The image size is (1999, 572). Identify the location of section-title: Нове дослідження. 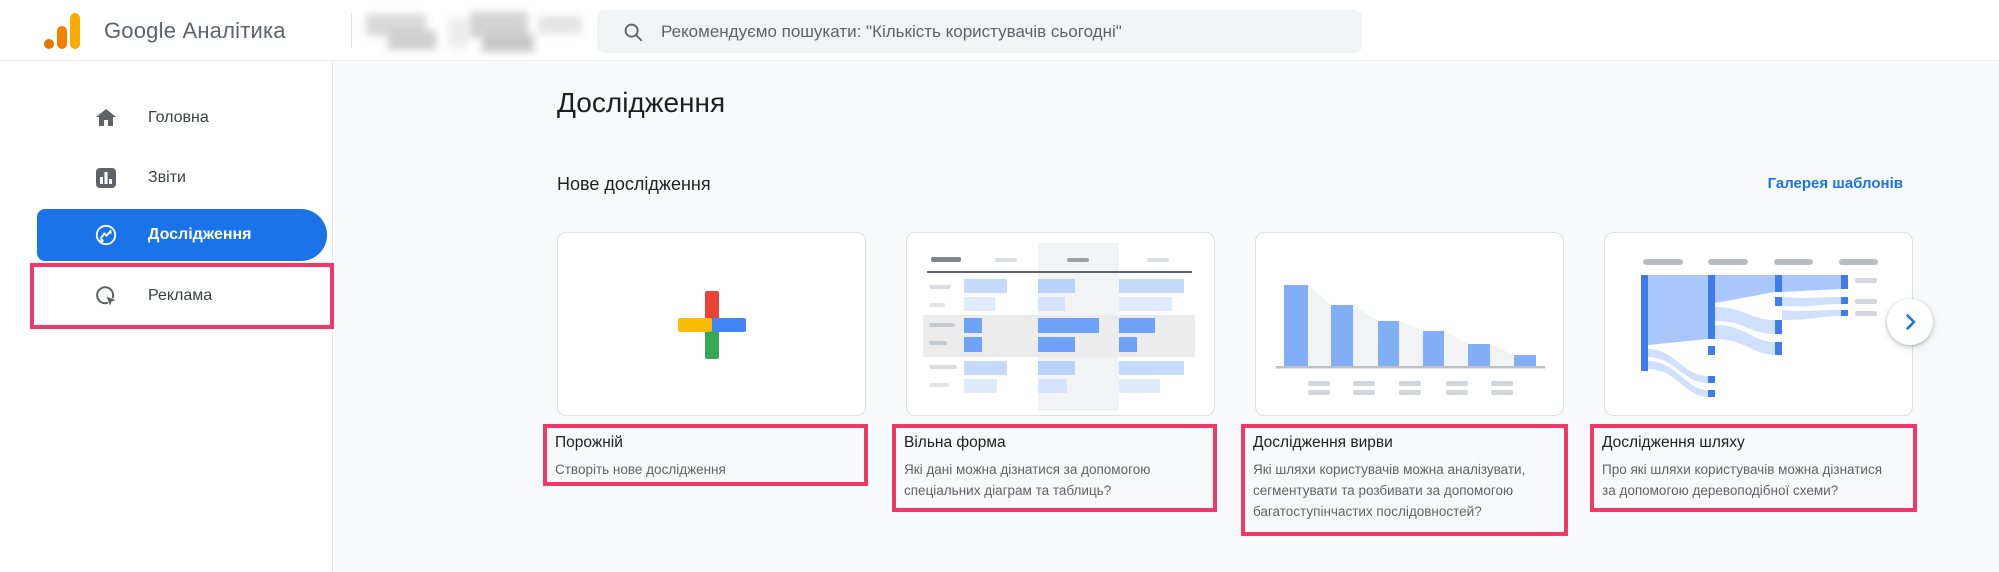
(634, 184).